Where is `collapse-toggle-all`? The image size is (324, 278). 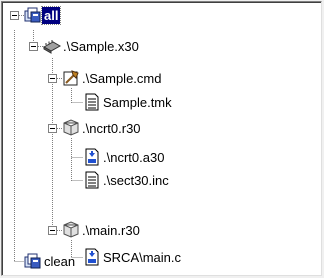 collapse-toggle-all is located at coordinates (14, 15).